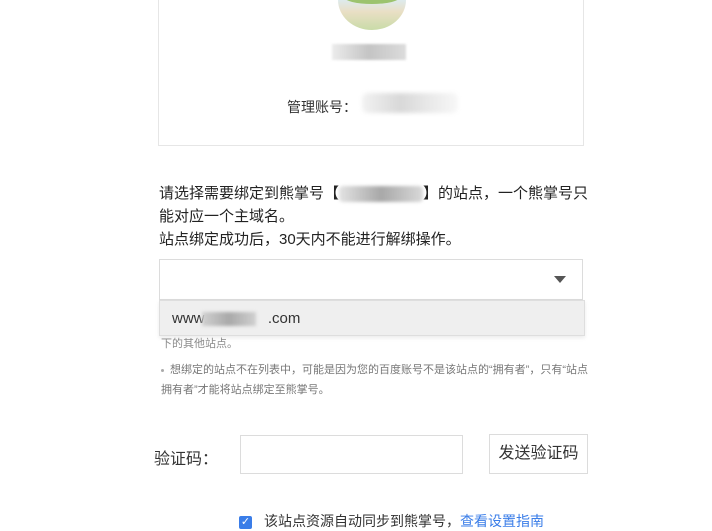 The height and width of the screenshot is (531, 712). Describe the element at coordinates (560, 279) in the screenshot. I see `chevron-down-icon` at that location.